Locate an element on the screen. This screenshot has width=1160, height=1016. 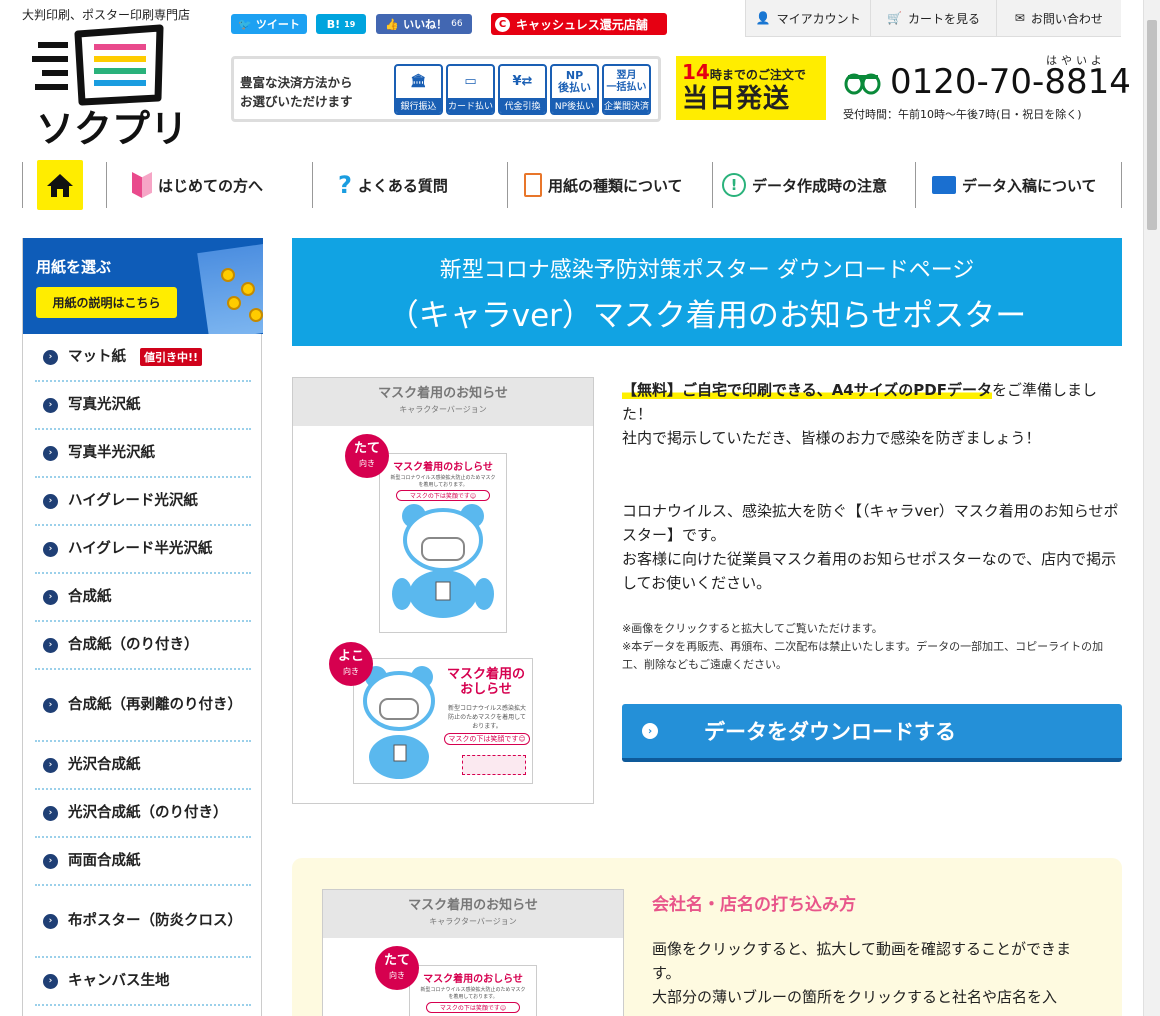
cart-link: 🛒 カートを見る is located at coordinates (932, 18).